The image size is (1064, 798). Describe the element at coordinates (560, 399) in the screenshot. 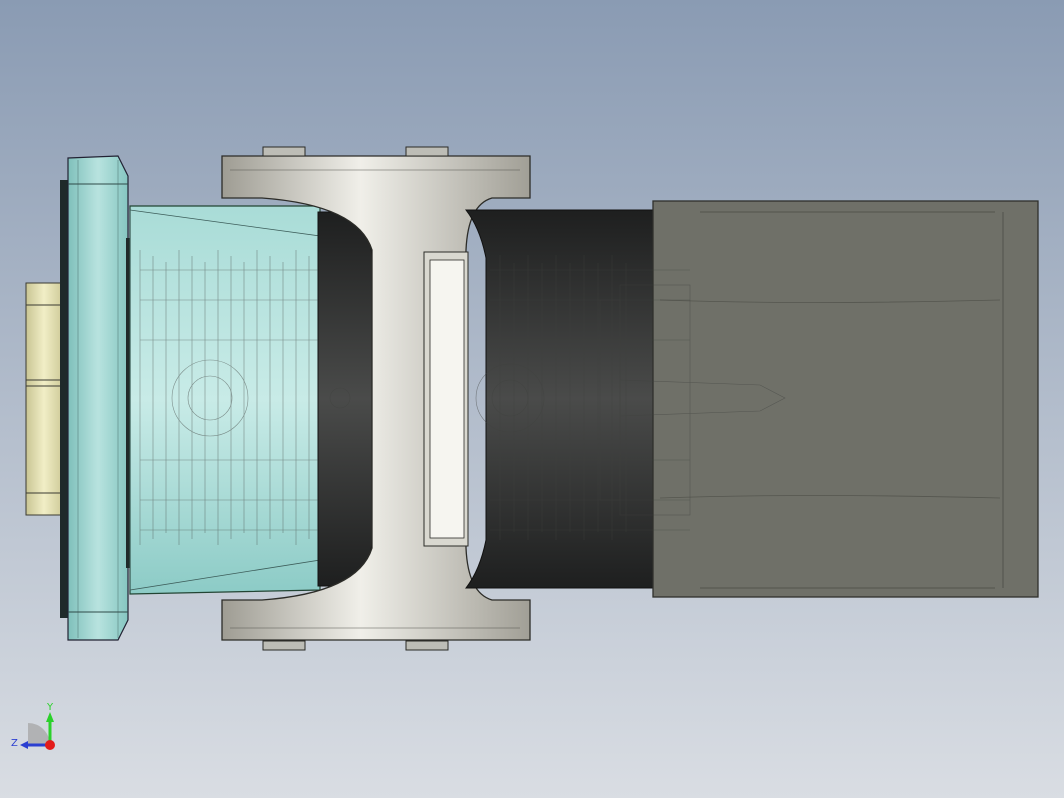

I see `coupling-sleeve-right` at that location.